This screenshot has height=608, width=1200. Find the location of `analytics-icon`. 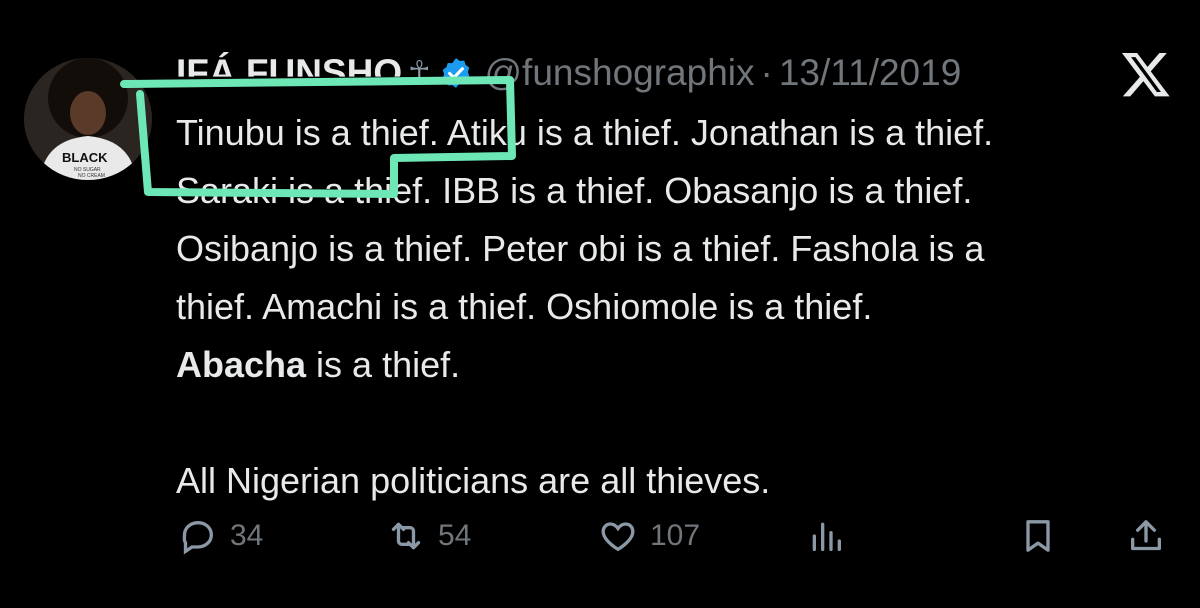

analytics-icon is located at coordinates (826, 536).